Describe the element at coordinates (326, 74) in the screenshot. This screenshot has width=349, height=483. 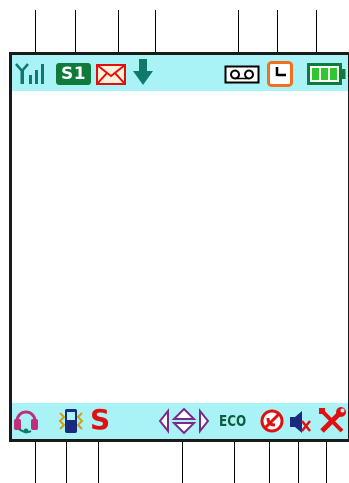
I see `battery-icon` at that location.